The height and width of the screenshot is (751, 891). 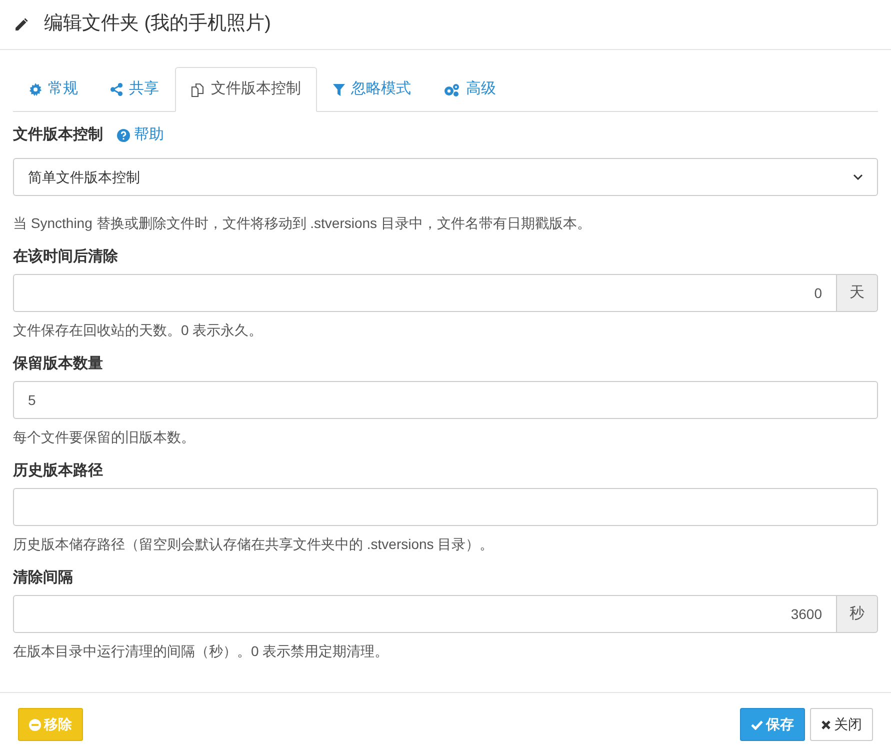 I want to click on help-text: 每个文件要保留的旧版本数。, so click(x=104, y=437).